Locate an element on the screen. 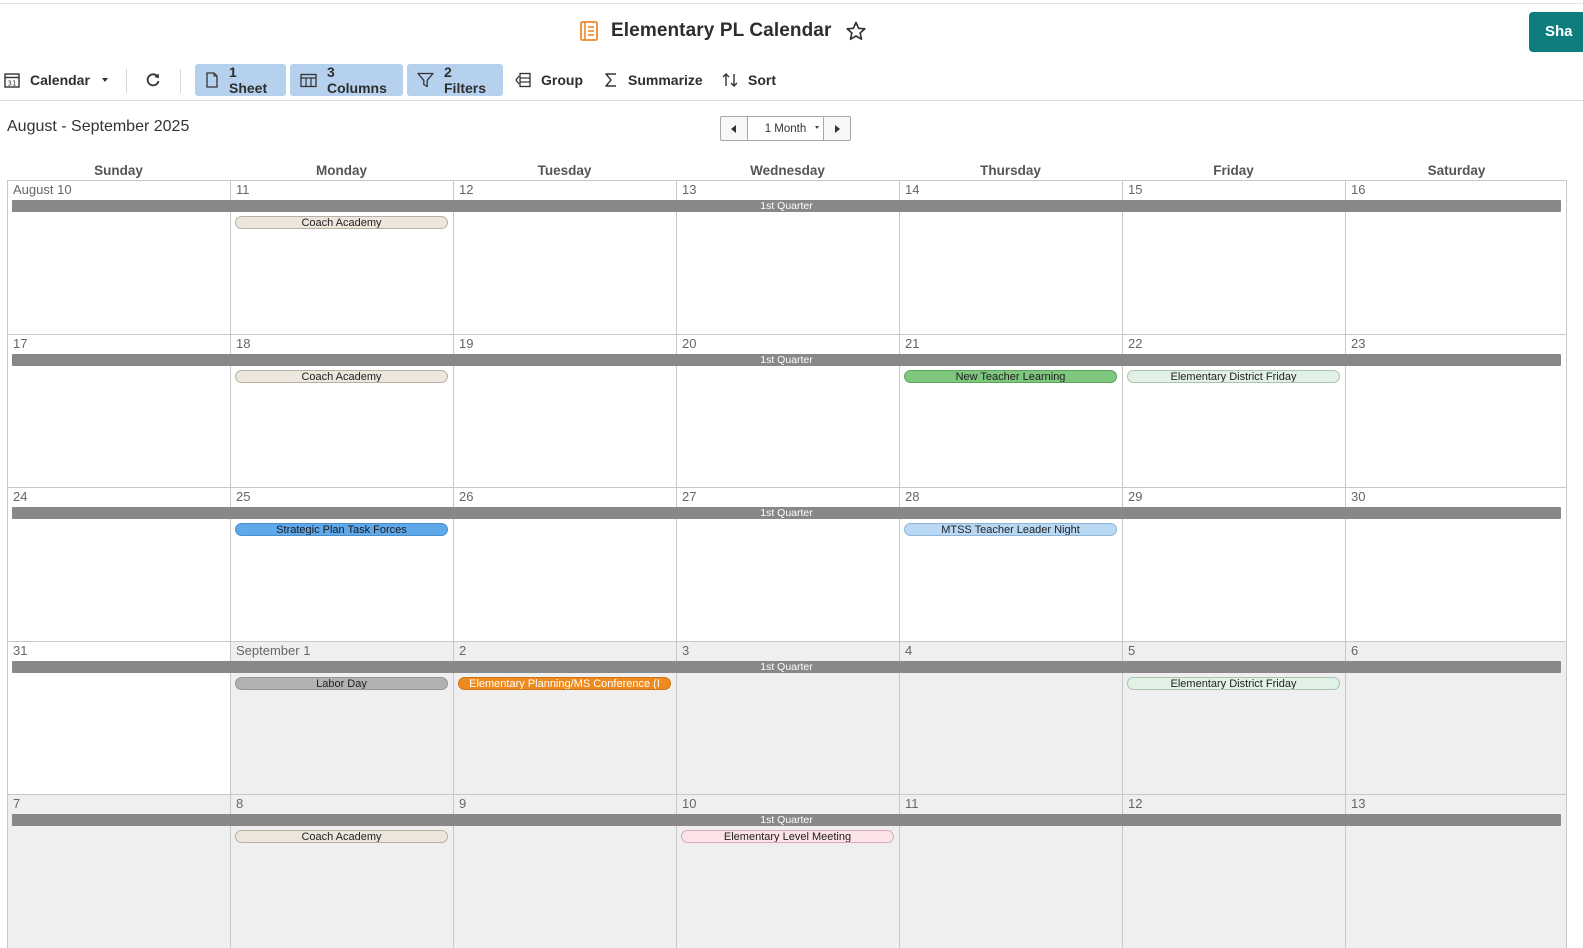 Image resolution: width=1583 pixels, height=948 pixels. day-number: 25 is located at coordinates (243, 496).